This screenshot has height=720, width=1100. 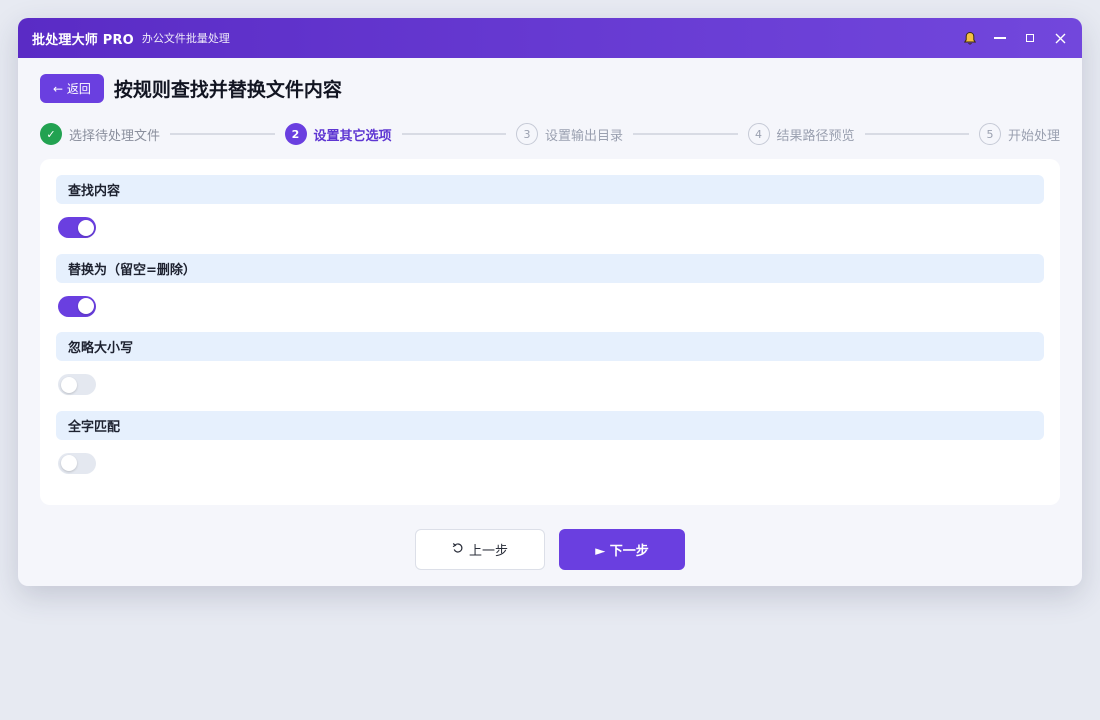 I want to click on footer-actions: 上一步 ► 下一步, so click(x=550, y=549).